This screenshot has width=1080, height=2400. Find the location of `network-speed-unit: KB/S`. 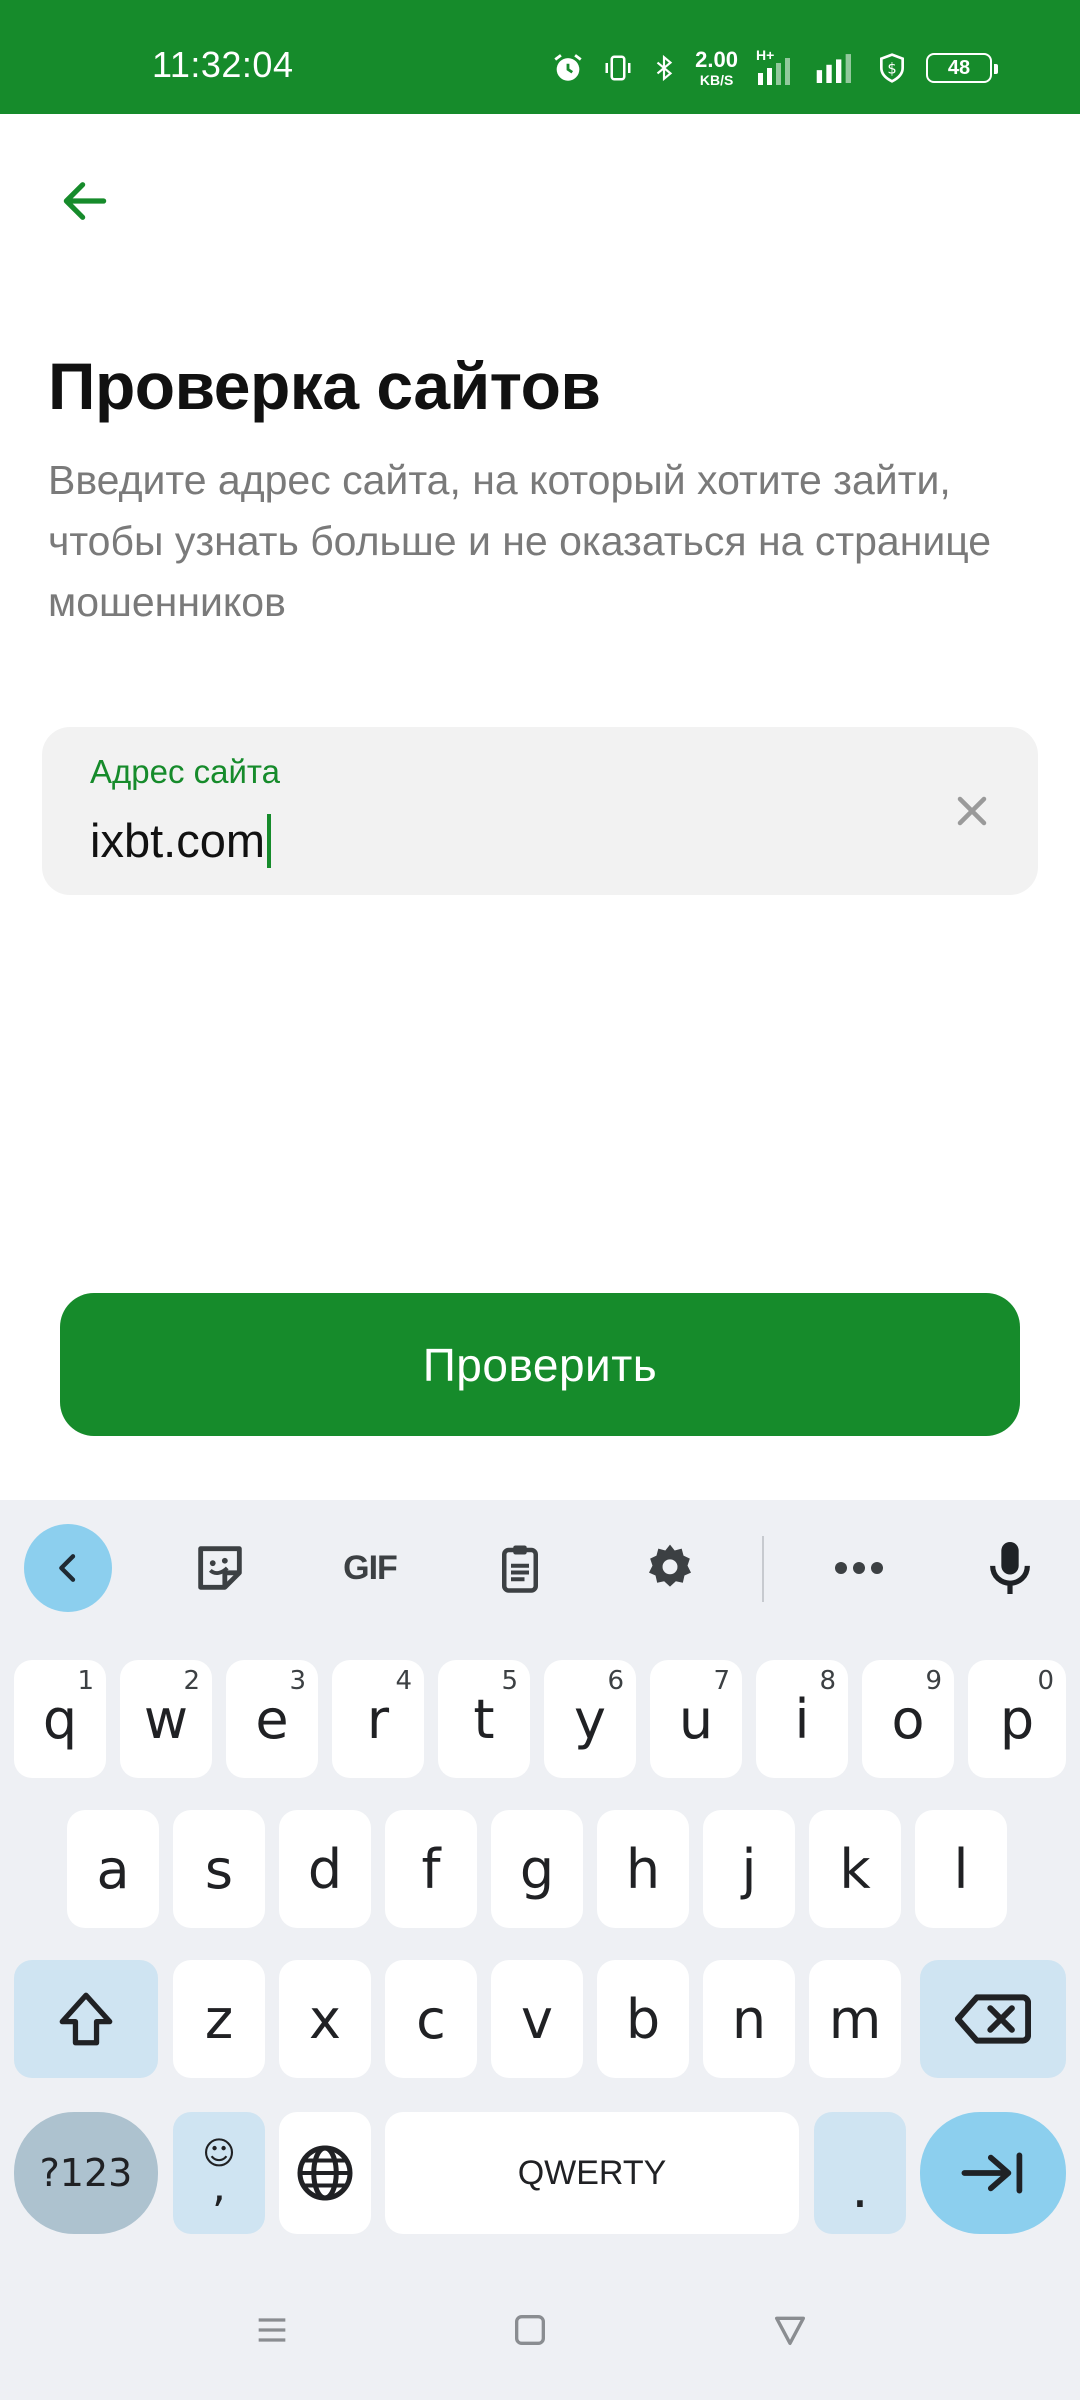

network-speed-unit: KB/S is located at coordinates (716, 80).